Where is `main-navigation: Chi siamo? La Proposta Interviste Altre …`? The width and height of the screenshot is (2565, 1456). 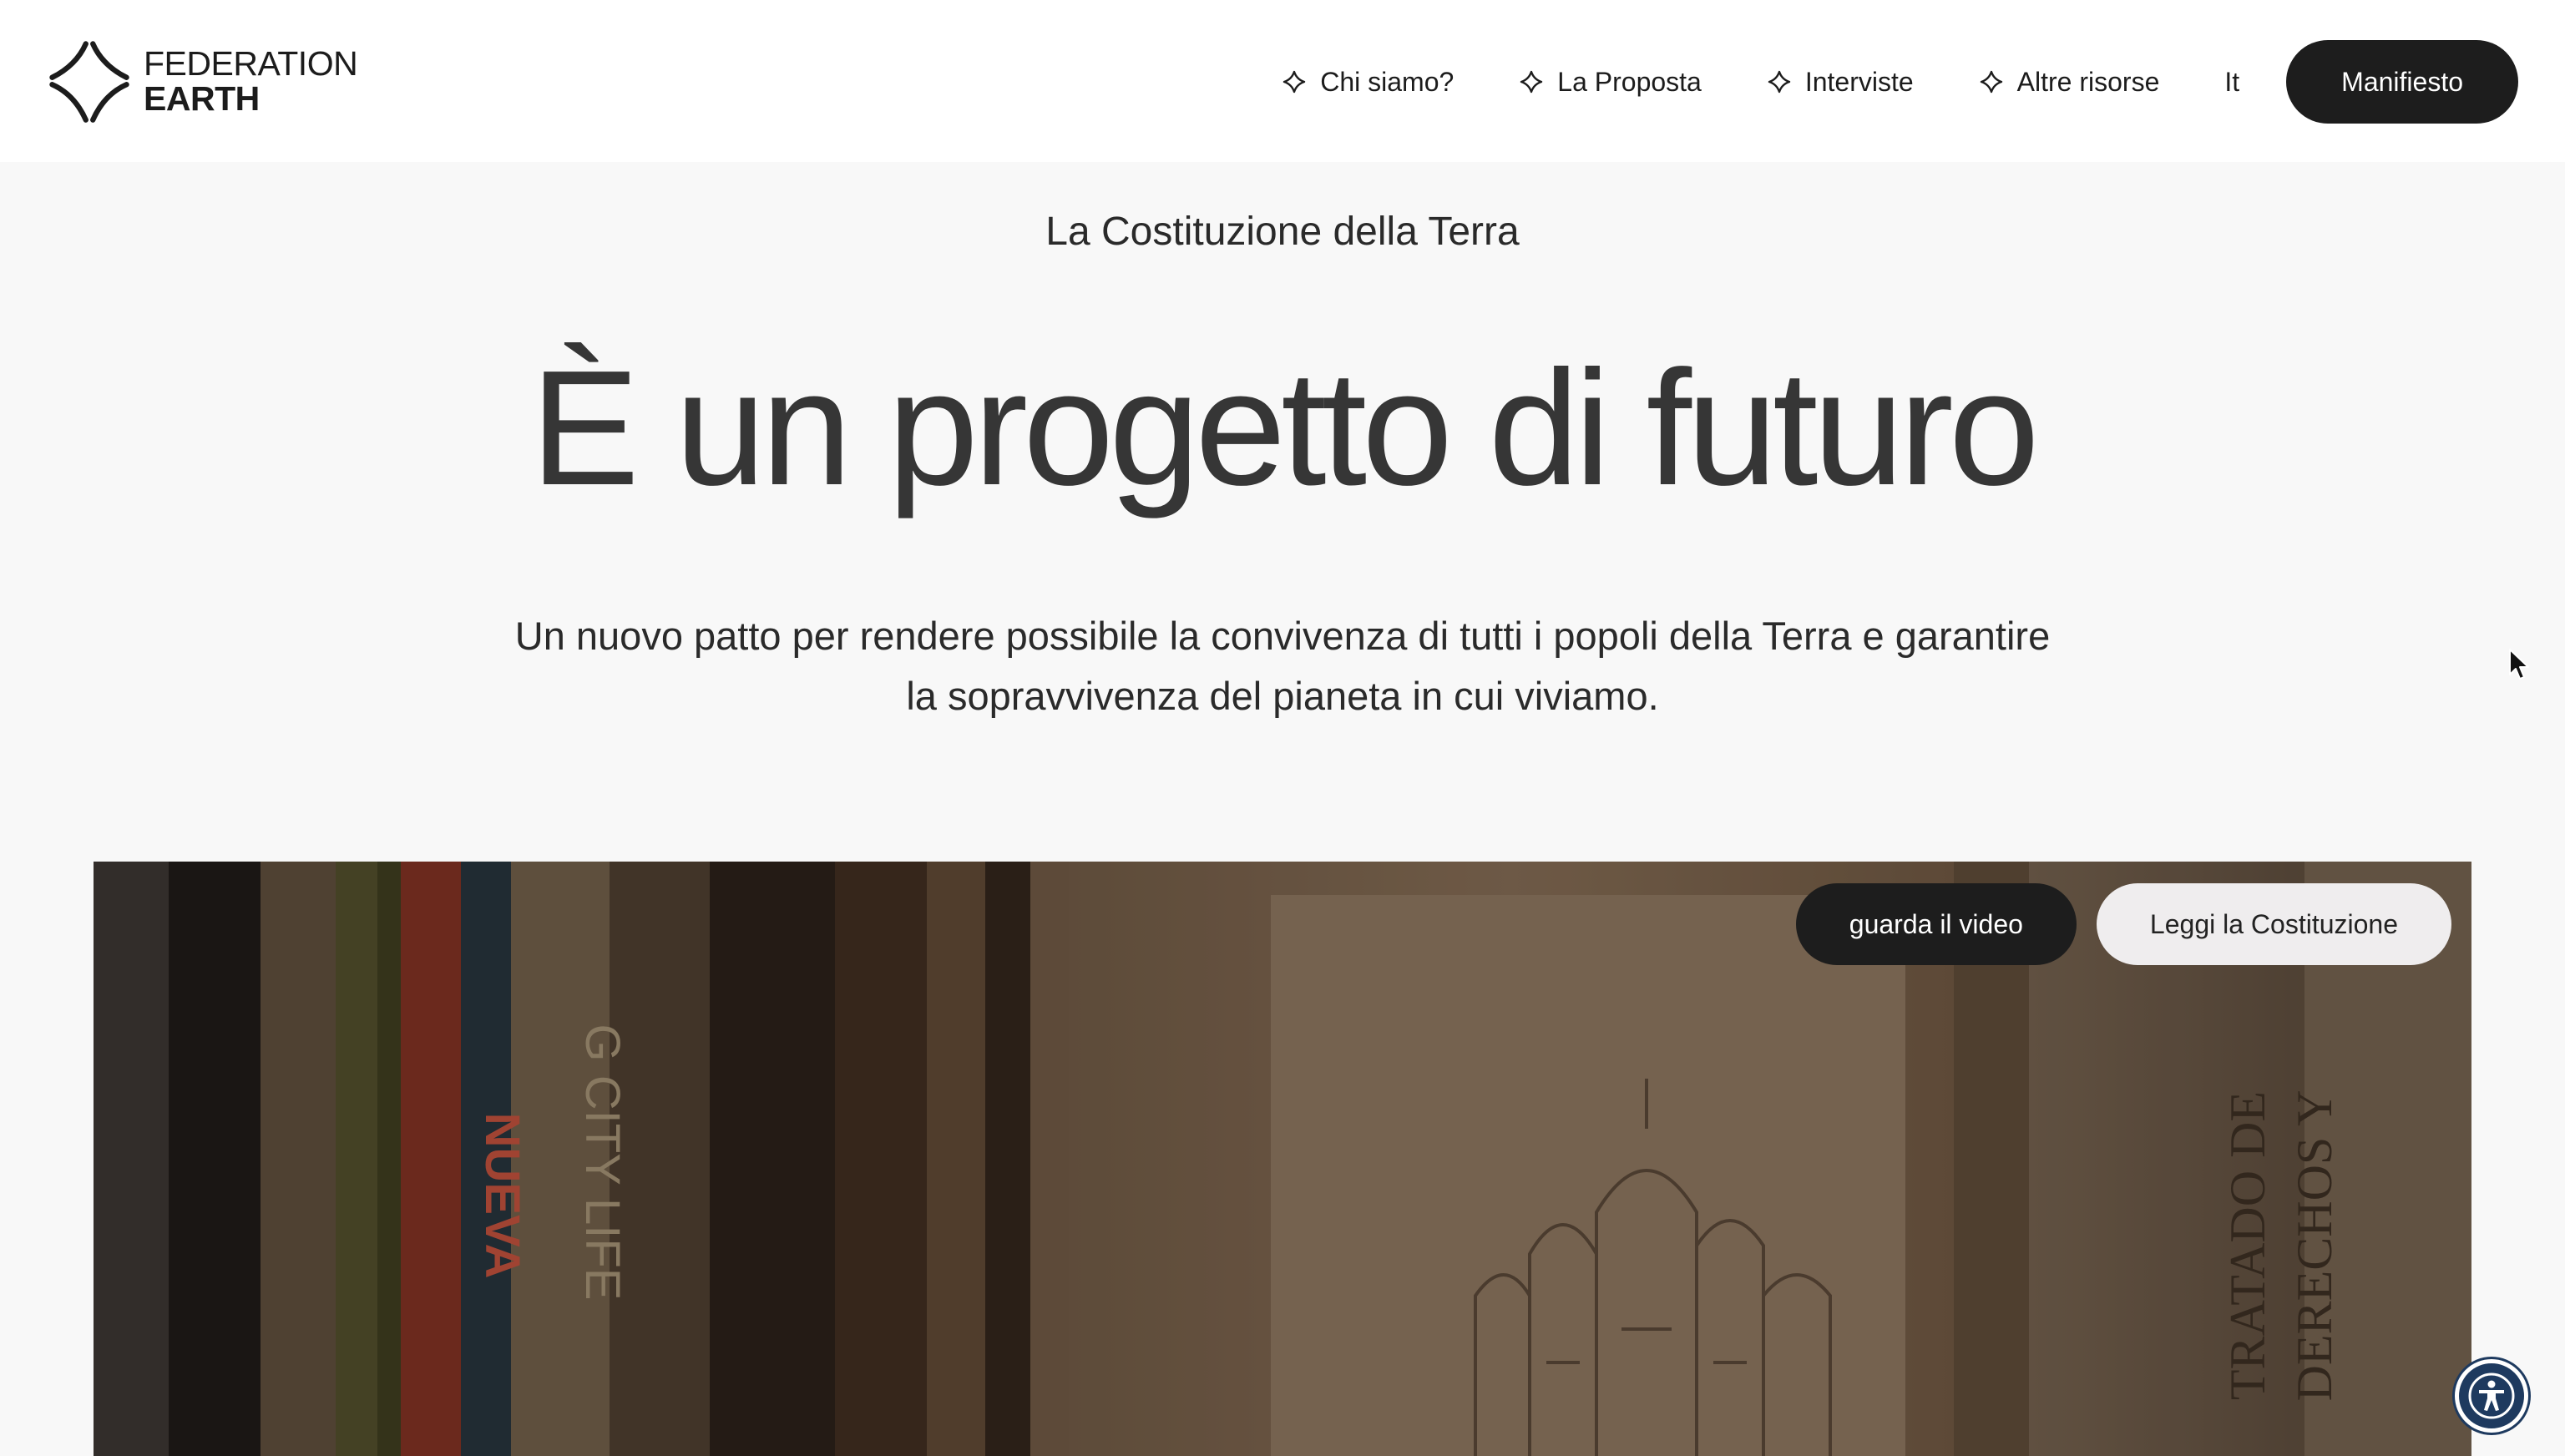
main-navigation: Chi siamo? La Proposta Interviste Altre … is located at coordinates (1900, 82).